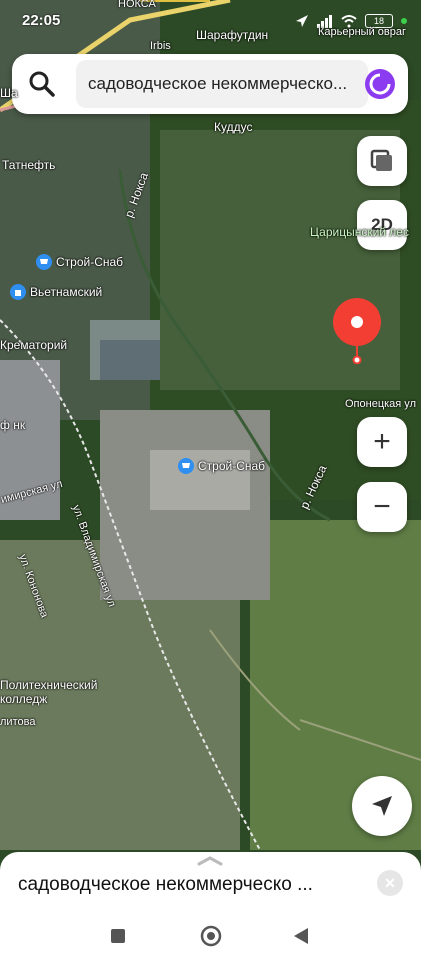 This screenshot has height=960, width=421. What do you see at coordinates (41, 20) in the screenshot?
I see `status-time: 22:05` at bounding box center [41, 20].